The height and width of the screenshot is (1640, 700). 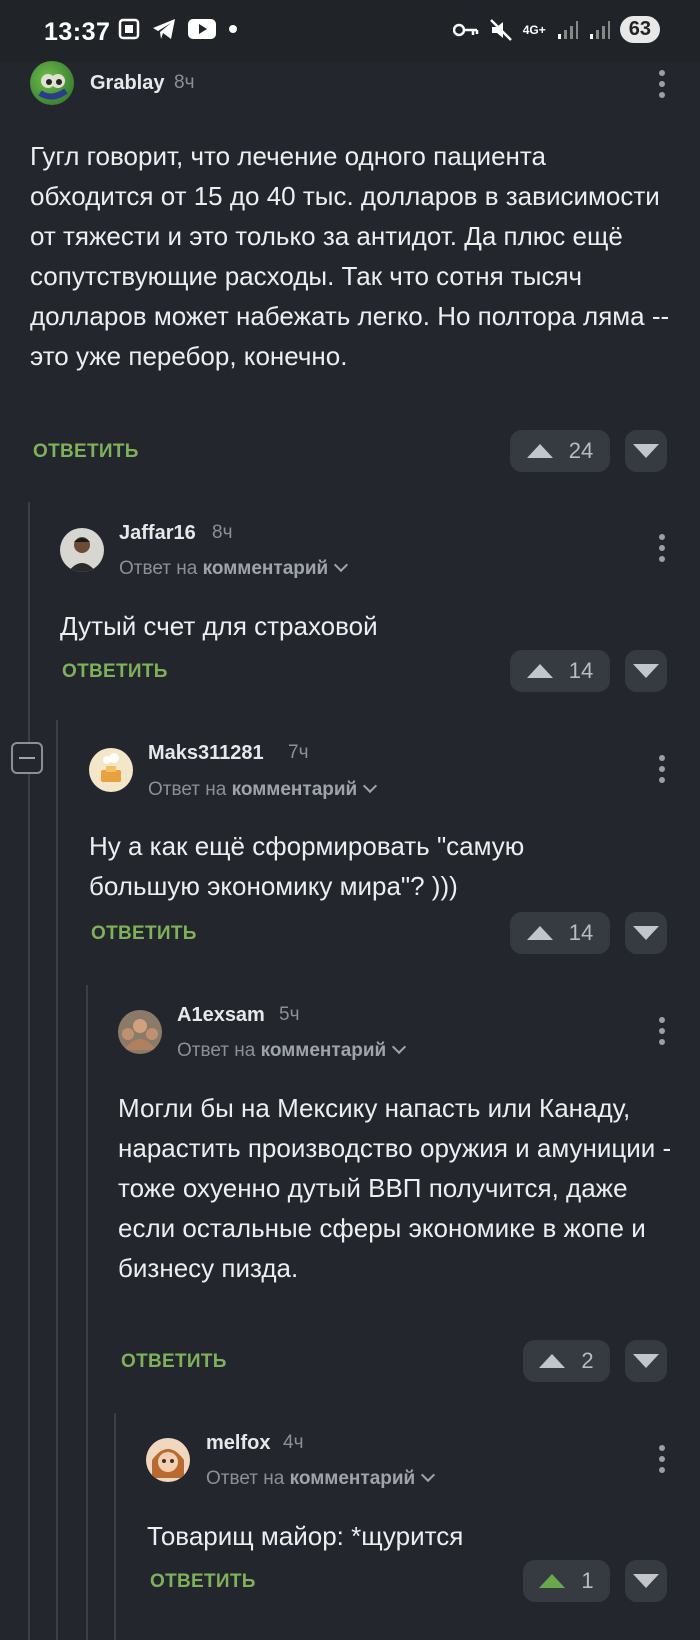 What do you see at coordinates (350, 31) in the screenshot?
I see `status-bar: 13:37 4G+ 63` at bounding box center [350, 31].